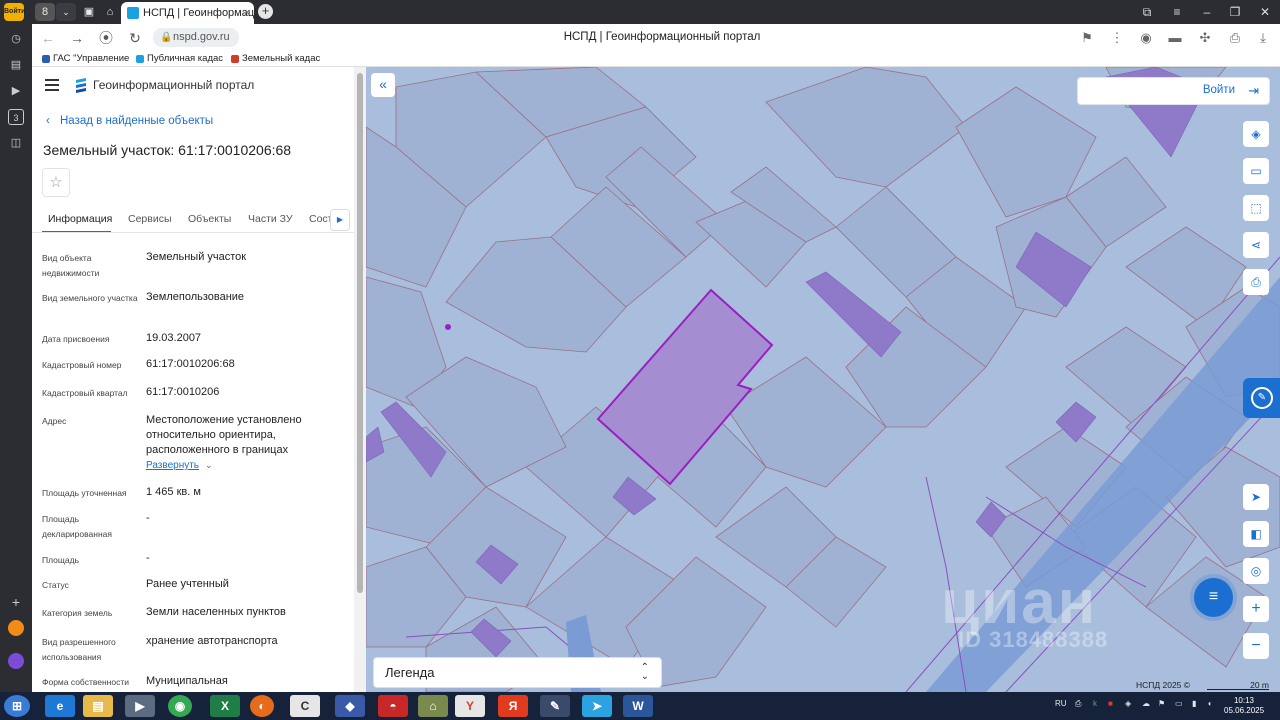  Describe the element at coordinates (1256, 208) in the screenshot. I see `select-area-icon: ⬚` at that location.